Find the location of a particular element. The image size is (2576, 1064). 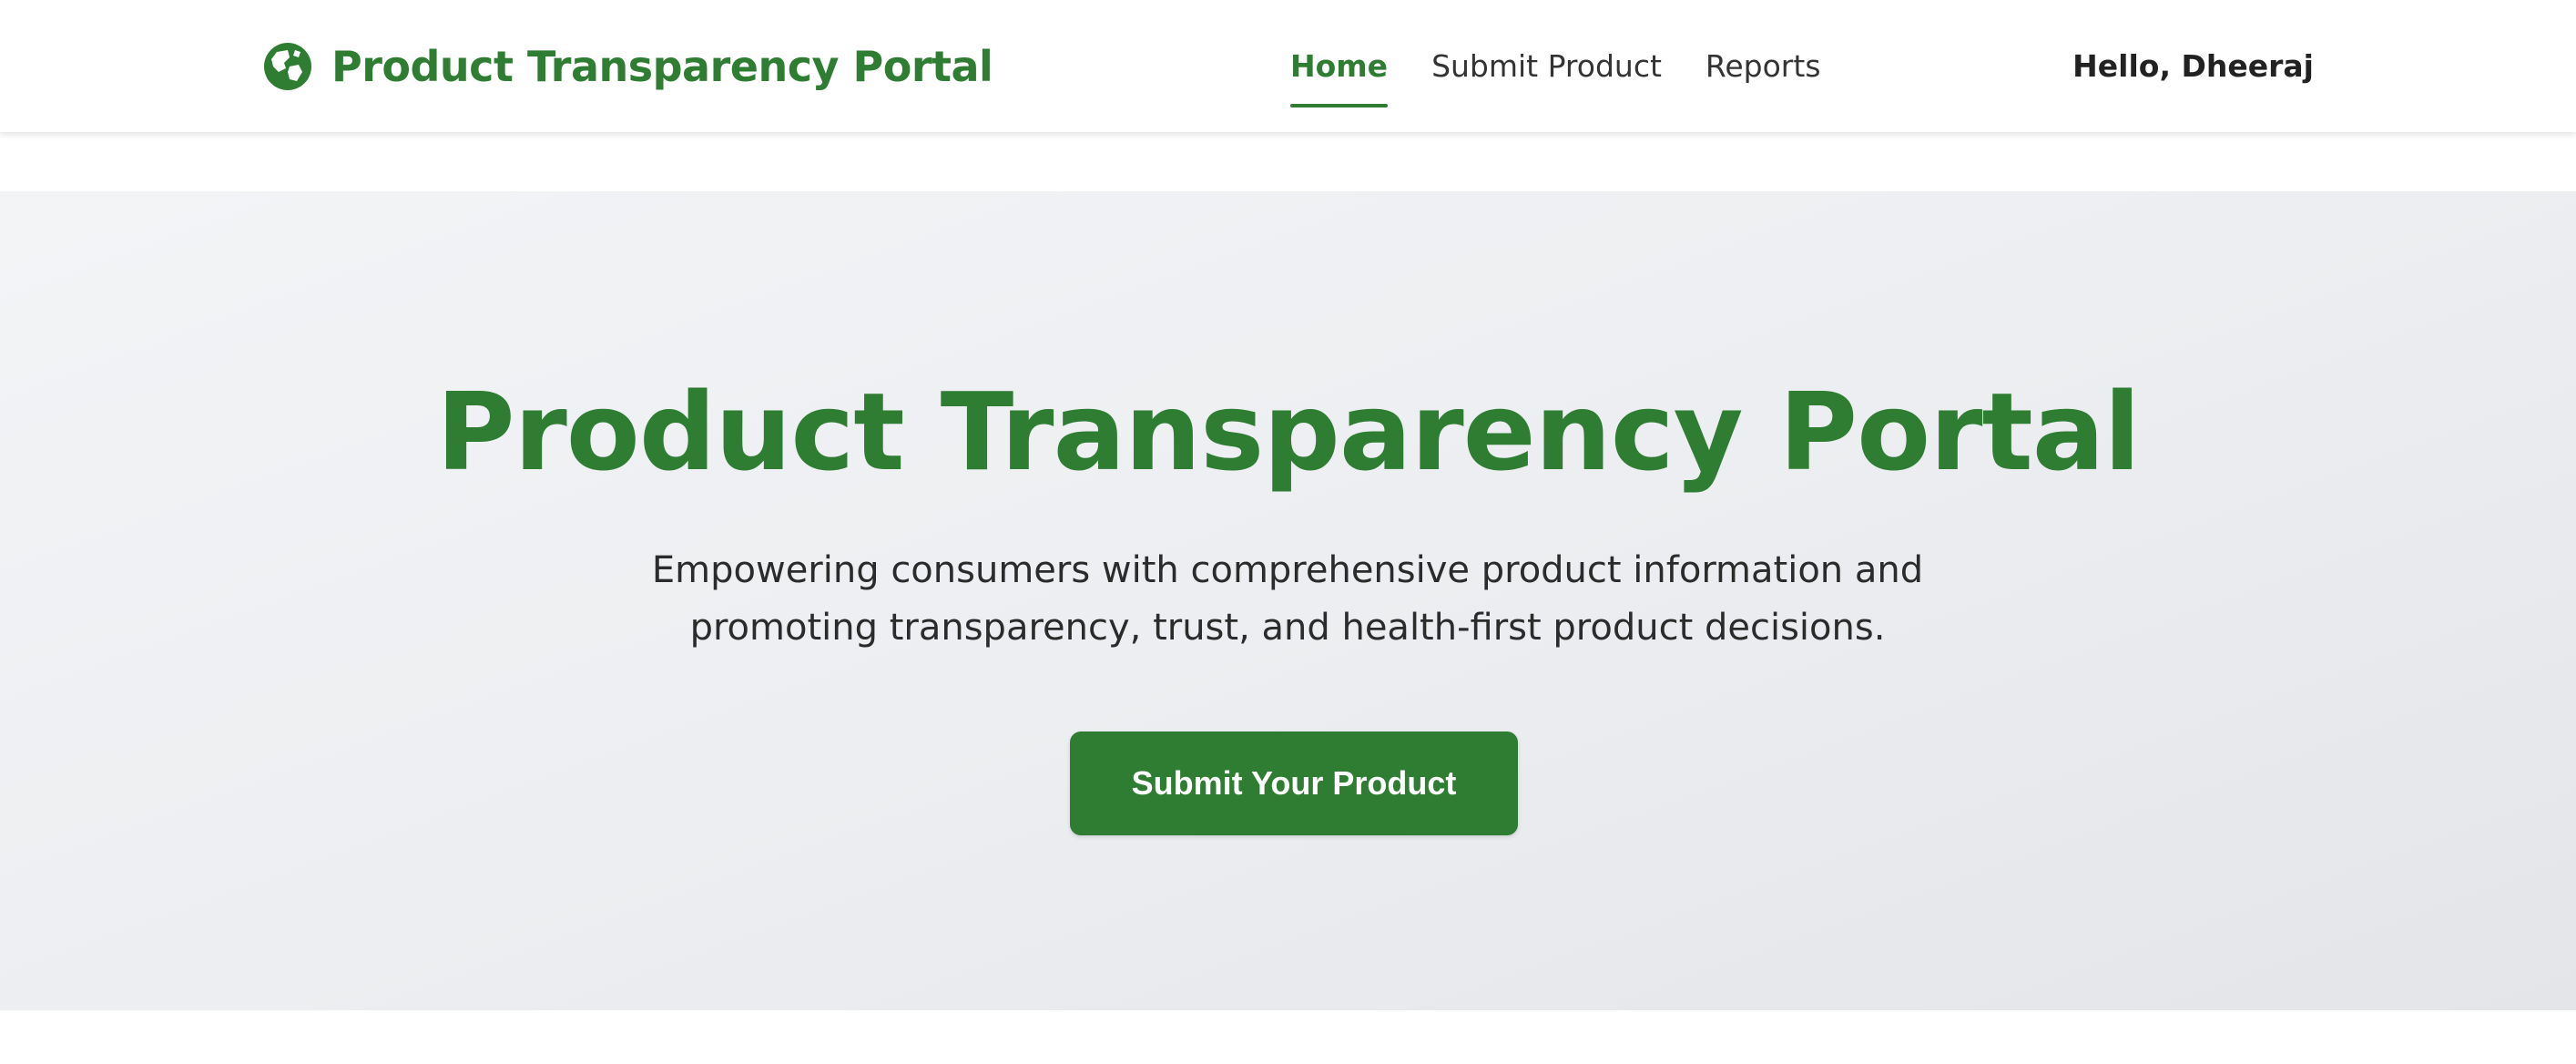

globe-icon is located at coordinates (287, 66).